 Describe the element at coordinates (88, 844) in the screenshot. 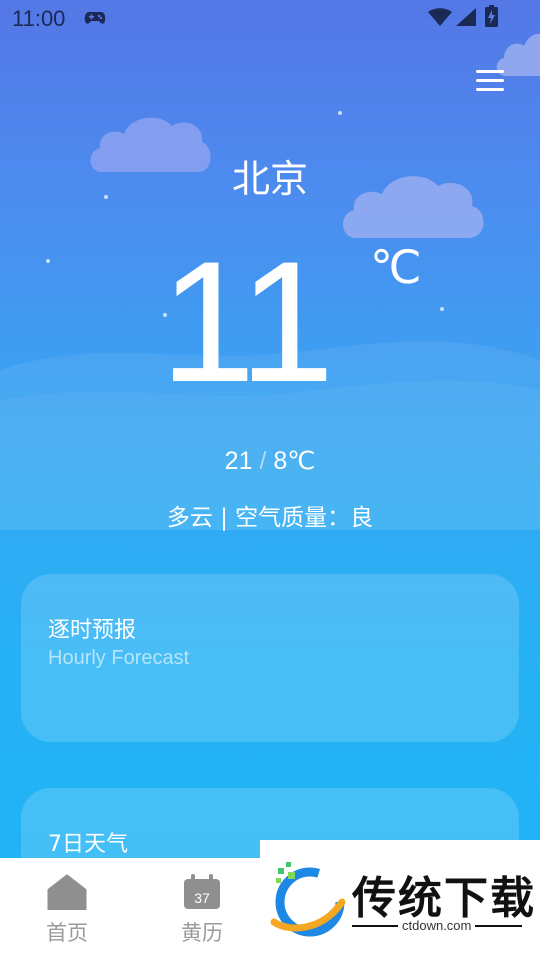

I see `card-title: 7日天气` at that location.